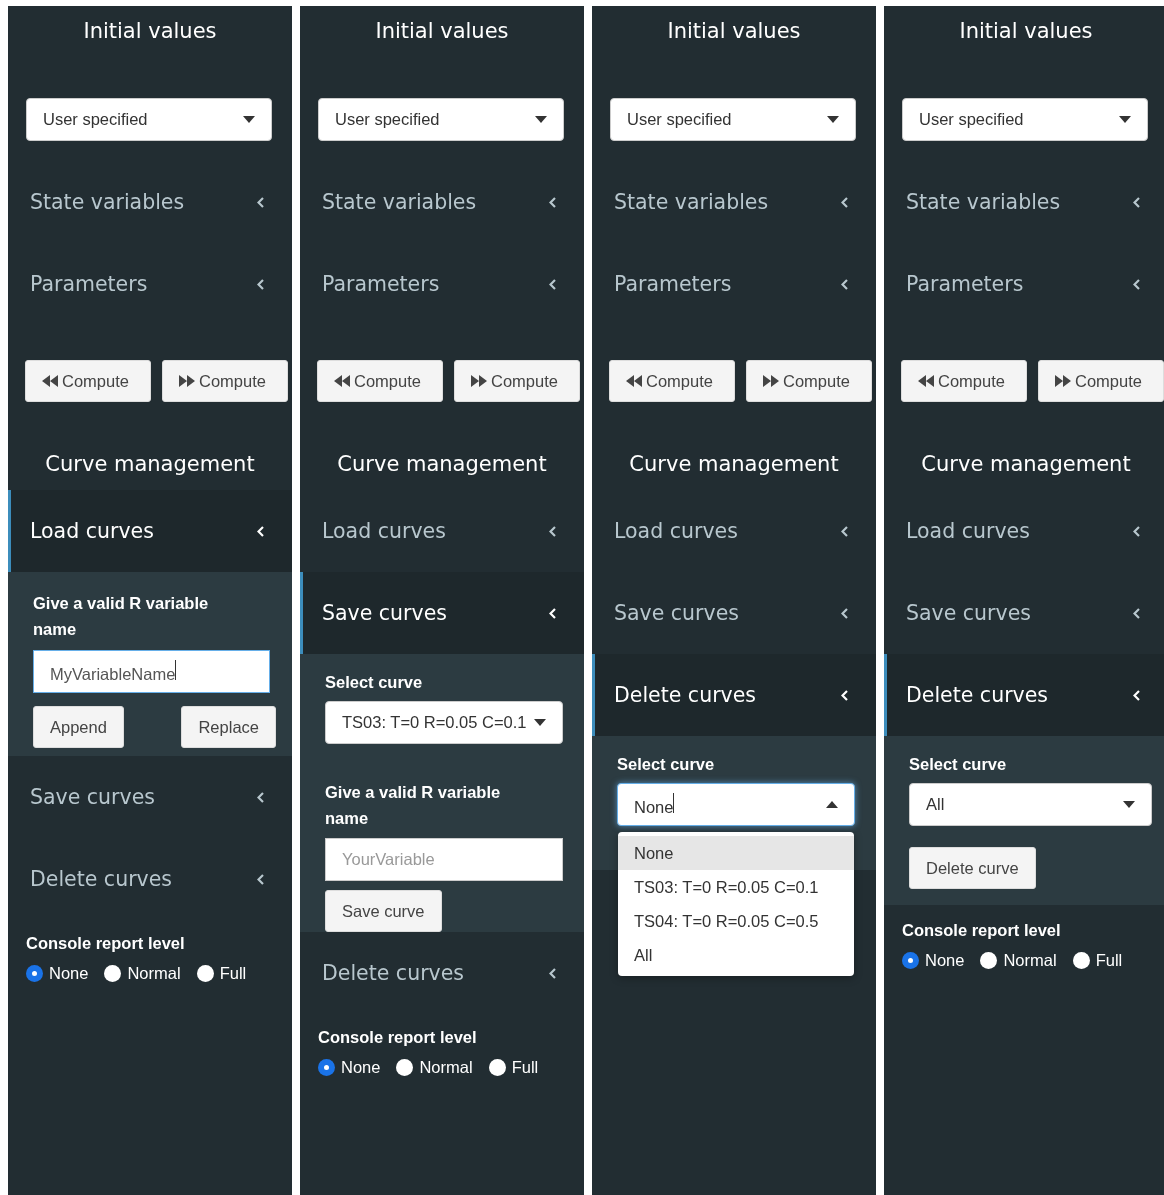 The height and width of the screenshot is (1195, 1164). I want to click on action-button: Replace, so click(228, 727).